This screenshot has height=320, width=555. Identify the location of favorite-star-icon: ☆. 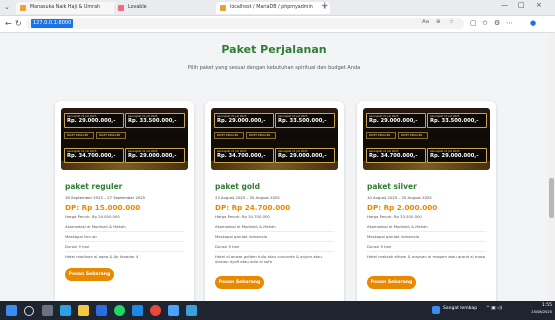
(451, 22).